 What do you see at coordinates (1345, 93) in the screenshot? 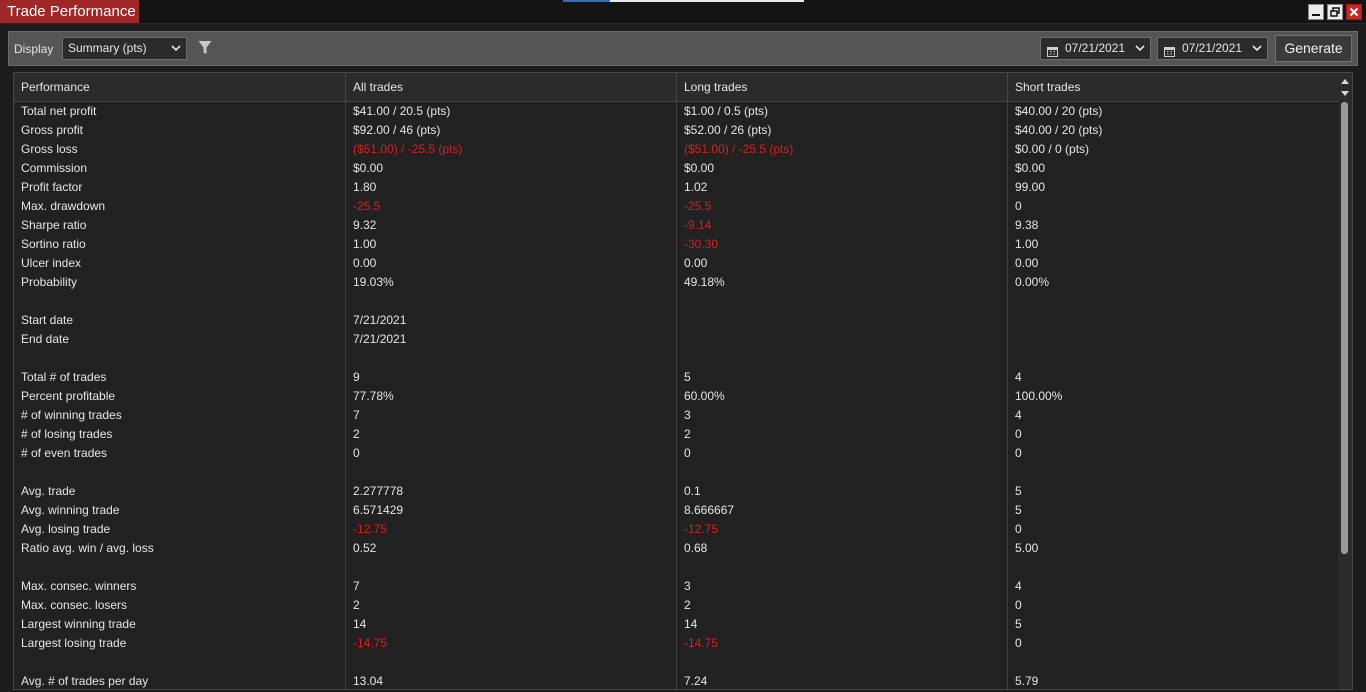
I see `scroll-down-icon` at bounding box center [1345, 93].